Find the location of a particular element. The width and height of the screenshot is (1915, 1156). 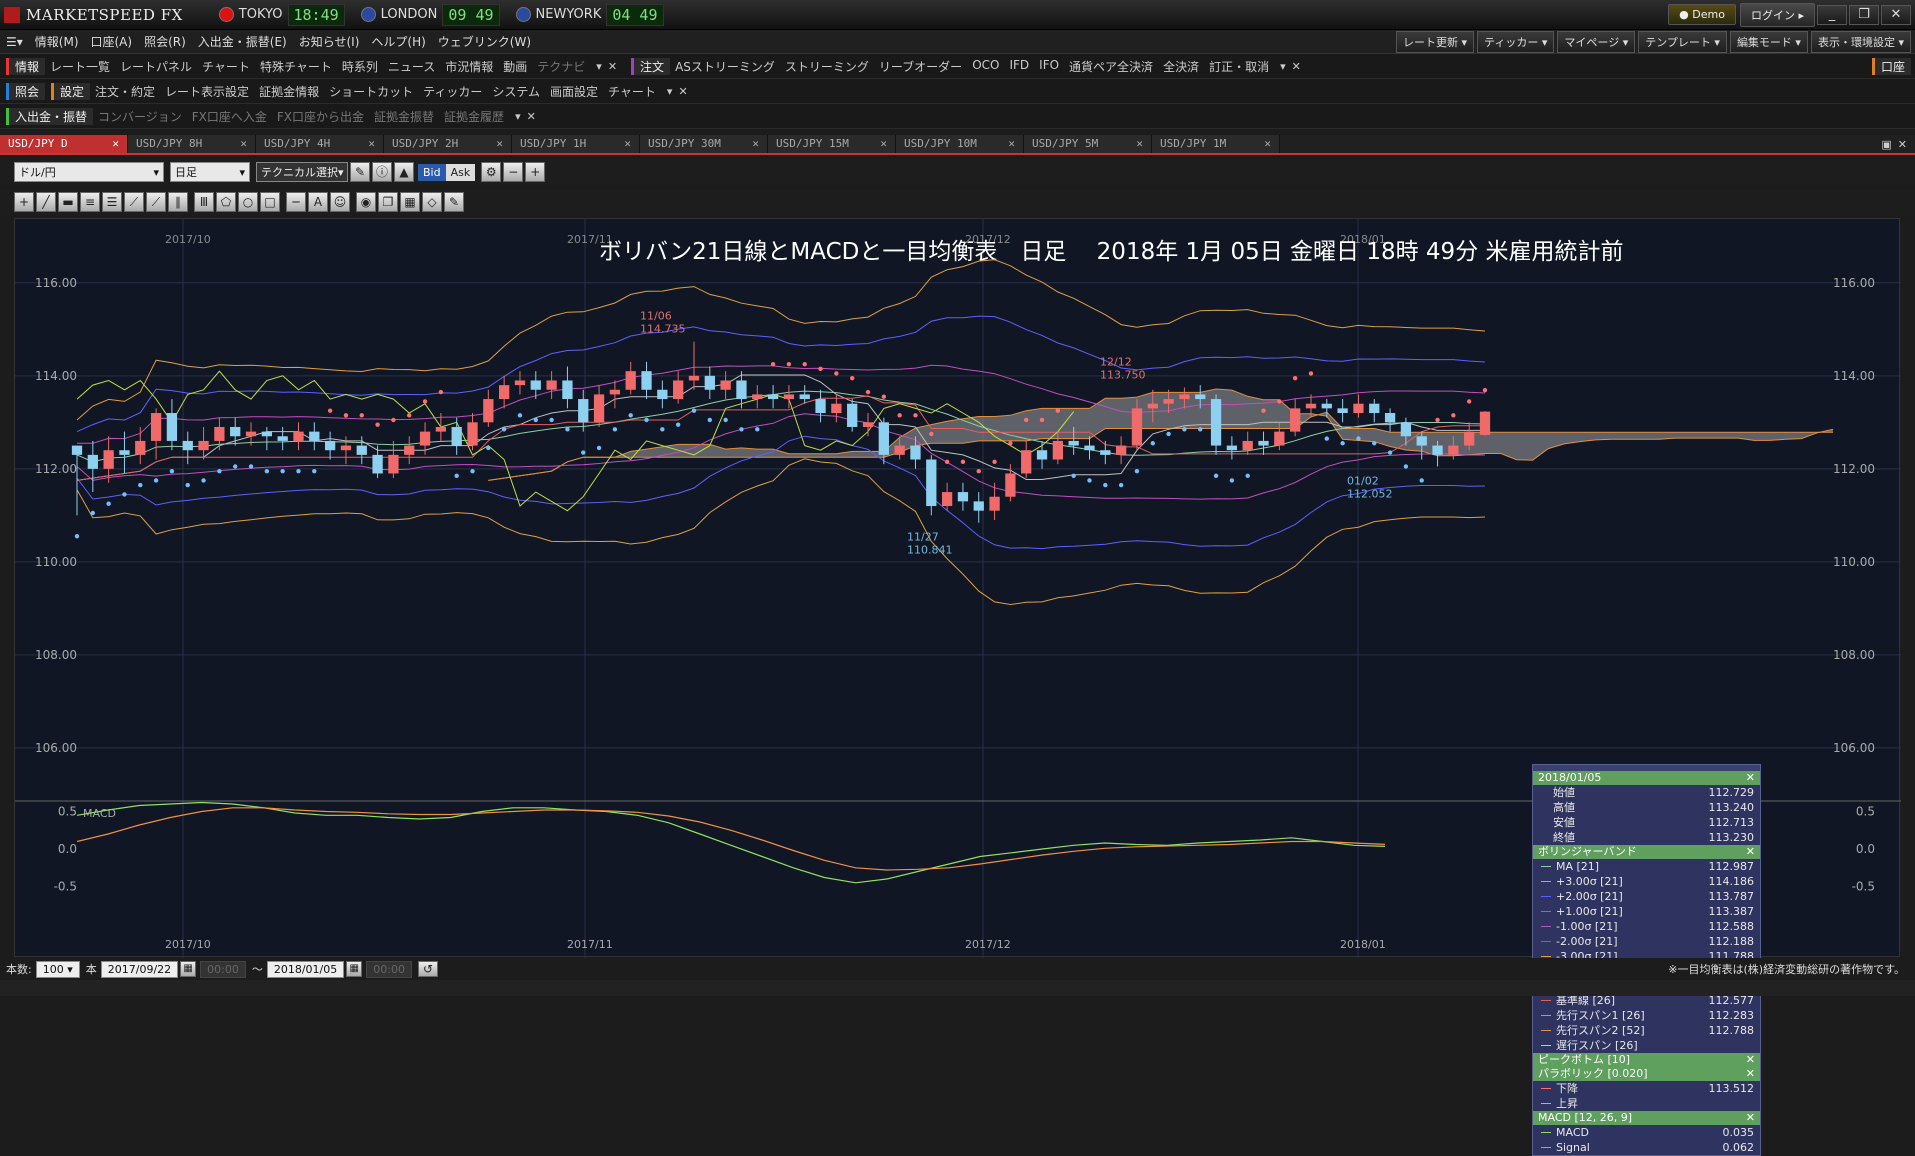

period-select: 日足 ▾ is located at coordinates (210, 172).